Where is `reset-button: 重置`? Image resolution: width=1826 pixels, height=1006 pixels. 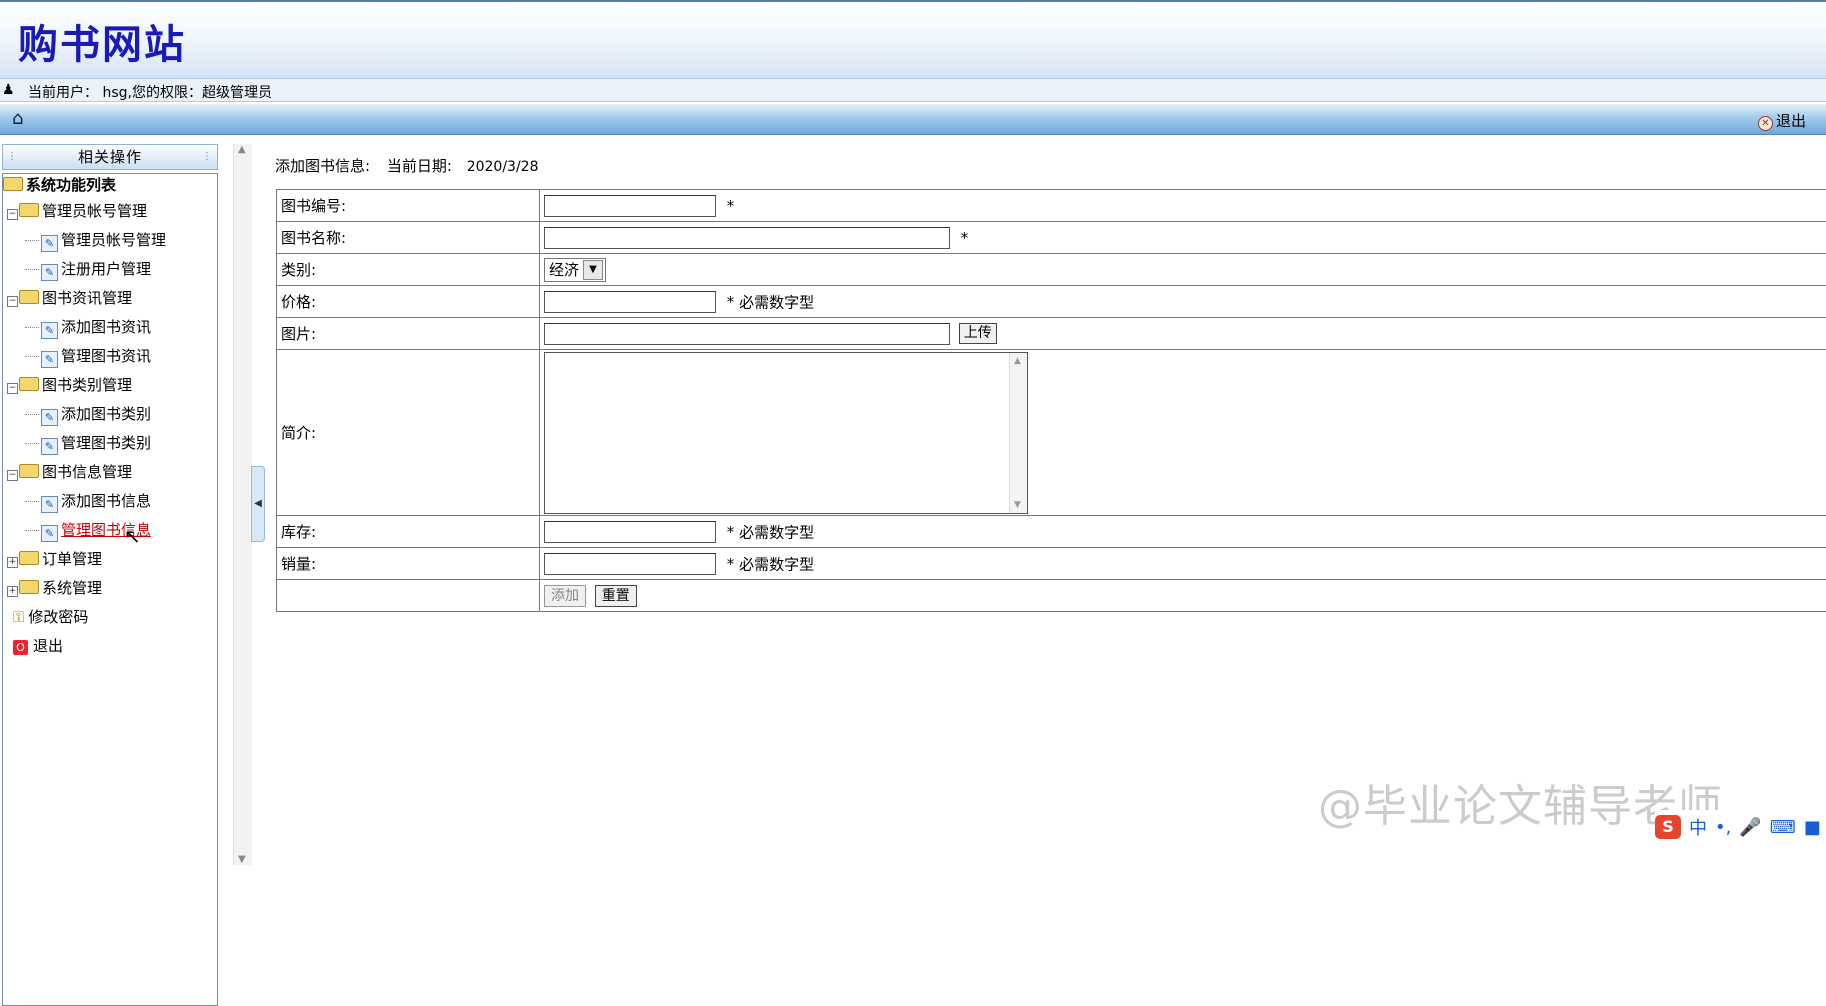
reset-button: 重置 is located at coordinates (616, 596).